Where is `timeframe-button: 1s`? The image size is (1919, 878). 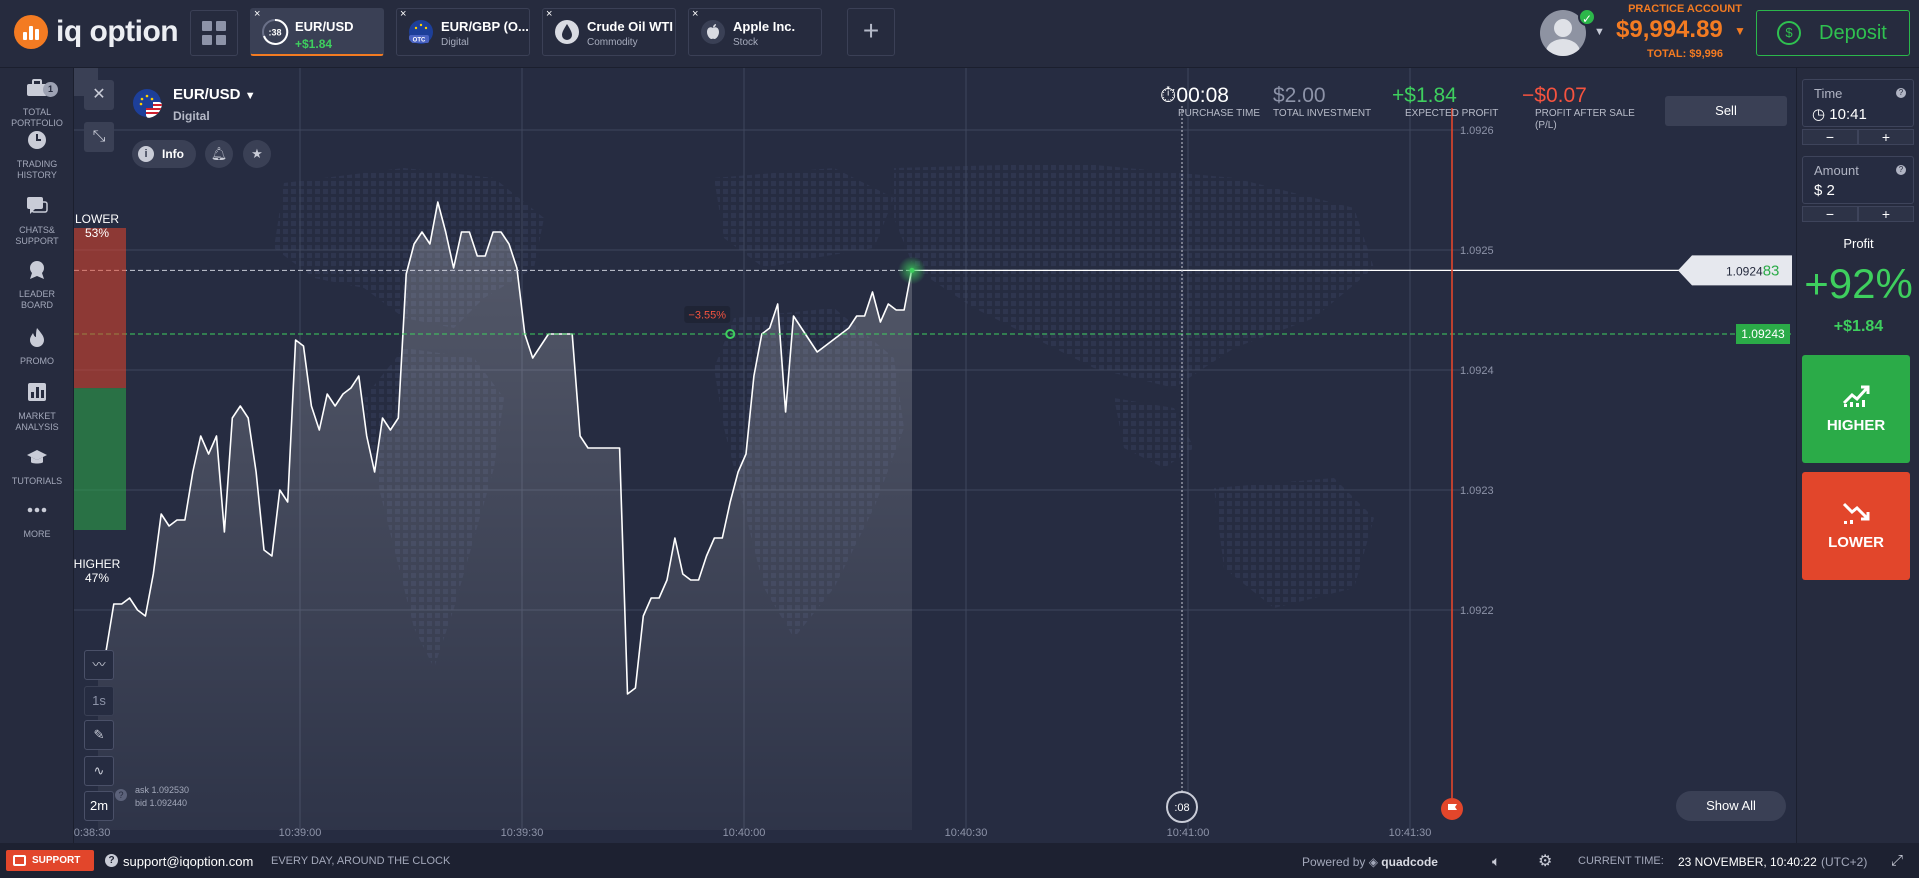
timeframe-button: 1s is located at coordinates (99, 701).